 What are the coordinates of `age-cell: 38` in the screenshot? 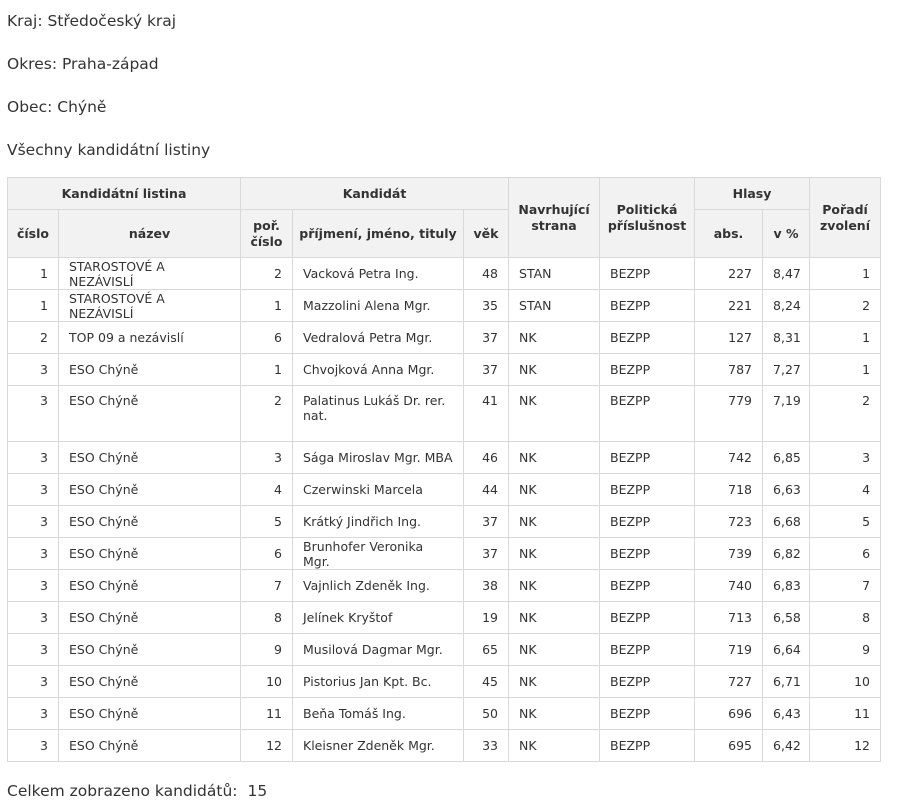 It's located at (486, 585).